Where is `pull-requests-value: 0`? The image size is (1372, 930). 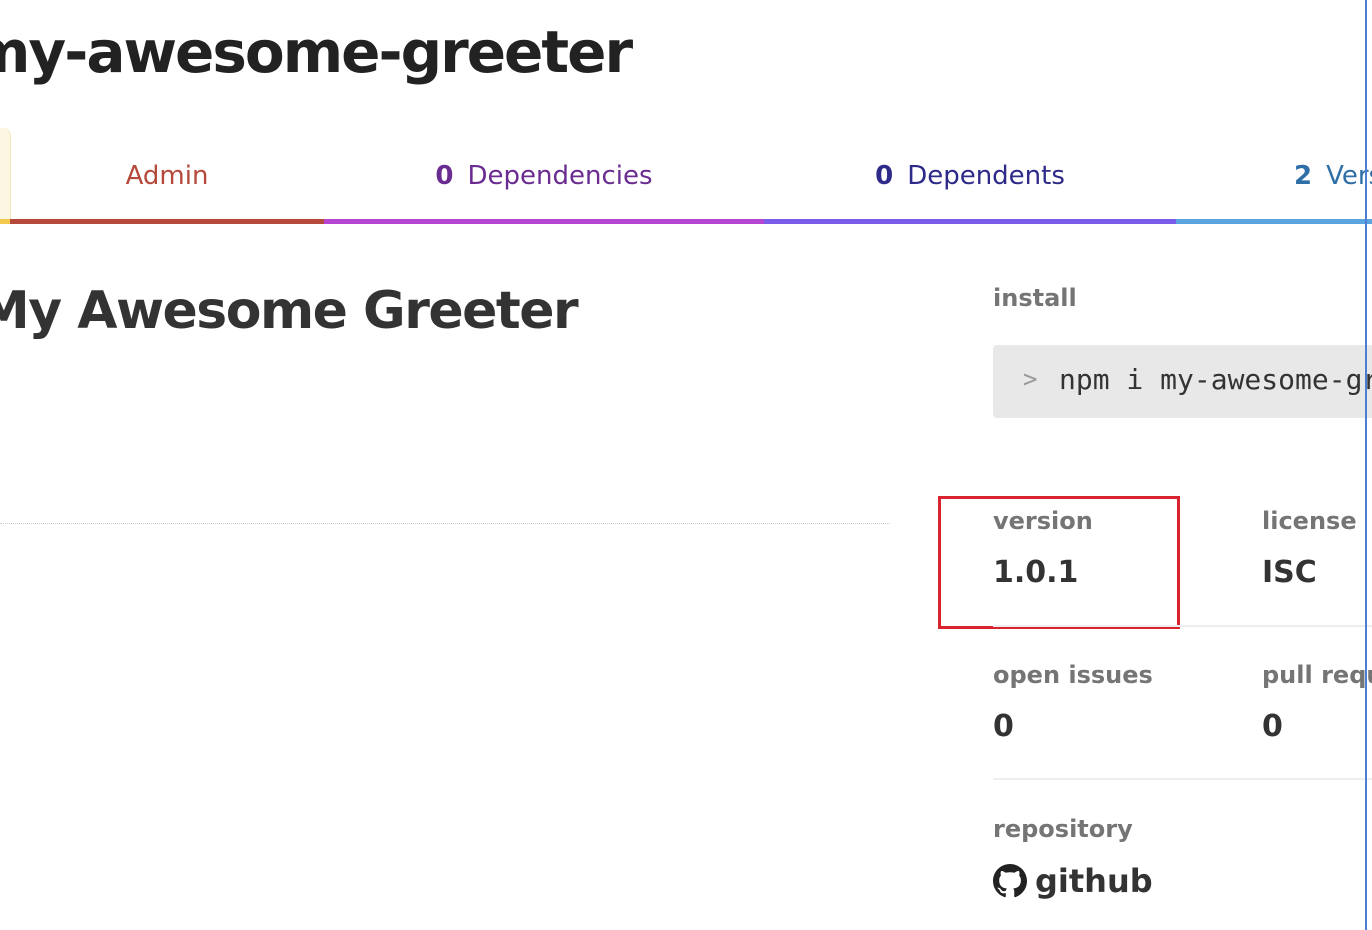 pull-requests-value: 0 is located at coordinates (1272, 726).